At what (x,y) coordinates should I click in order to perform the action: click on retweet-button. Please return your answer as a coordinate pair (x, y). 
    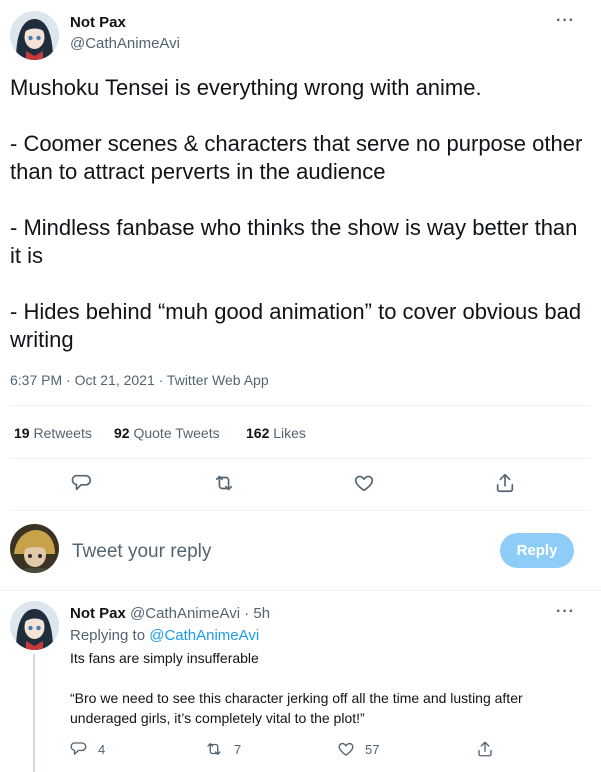
    Looking at the image, I should click on (224, 483).